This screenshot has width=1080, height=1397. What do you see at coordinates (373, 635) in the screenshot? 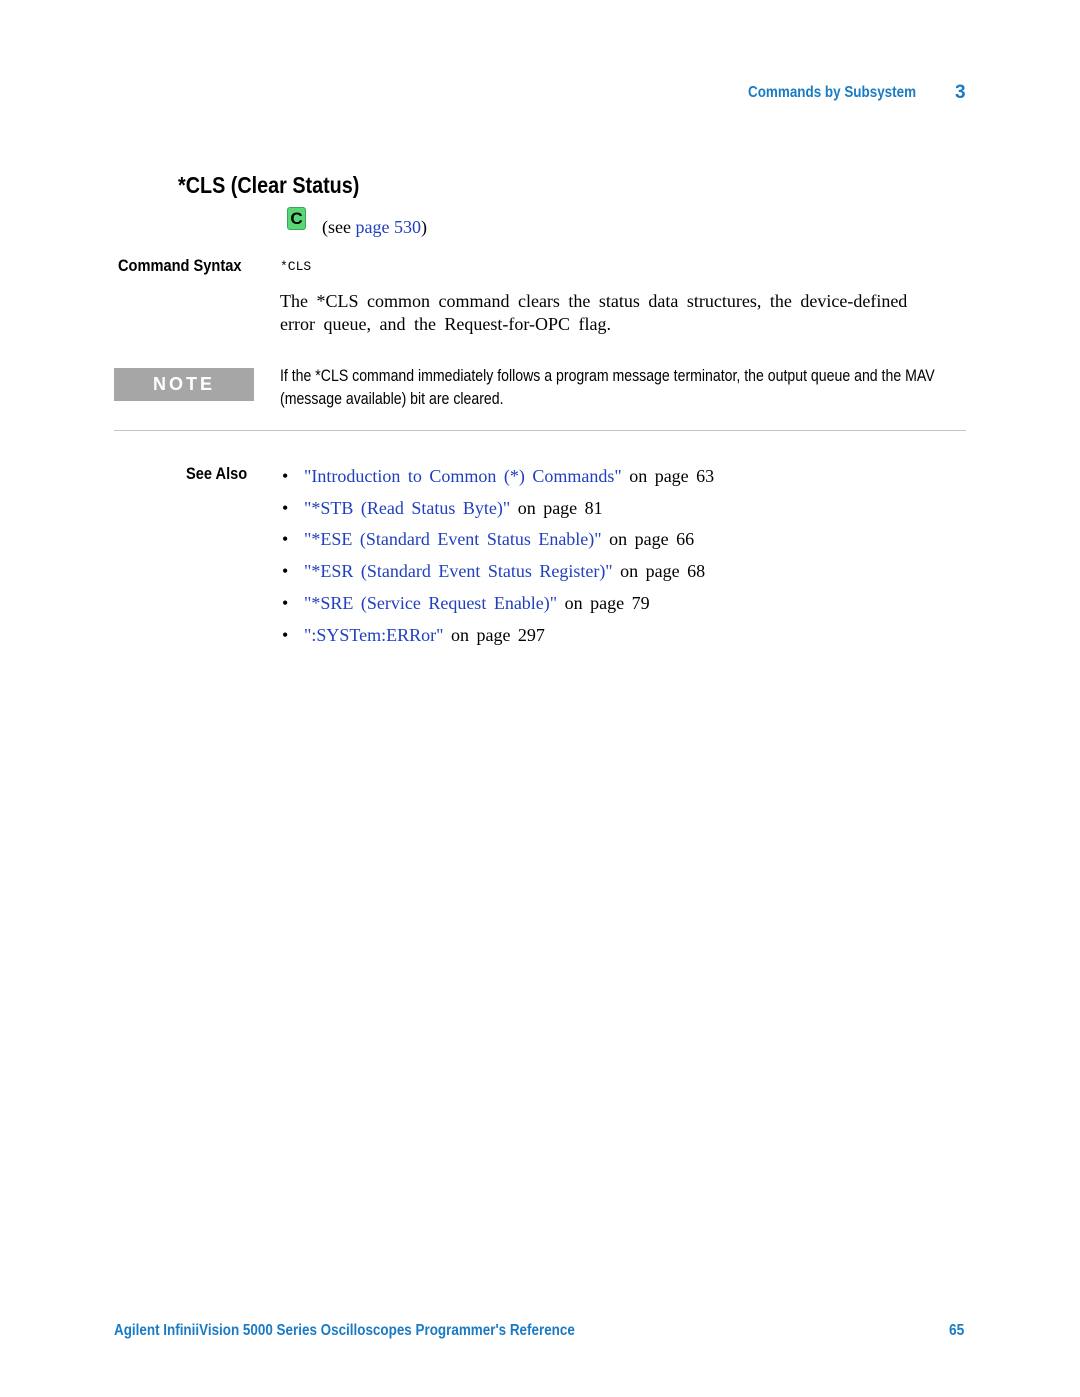
I see `see-also-link: ":SYSTem:ERRor"` at bounding box center [373, 635].